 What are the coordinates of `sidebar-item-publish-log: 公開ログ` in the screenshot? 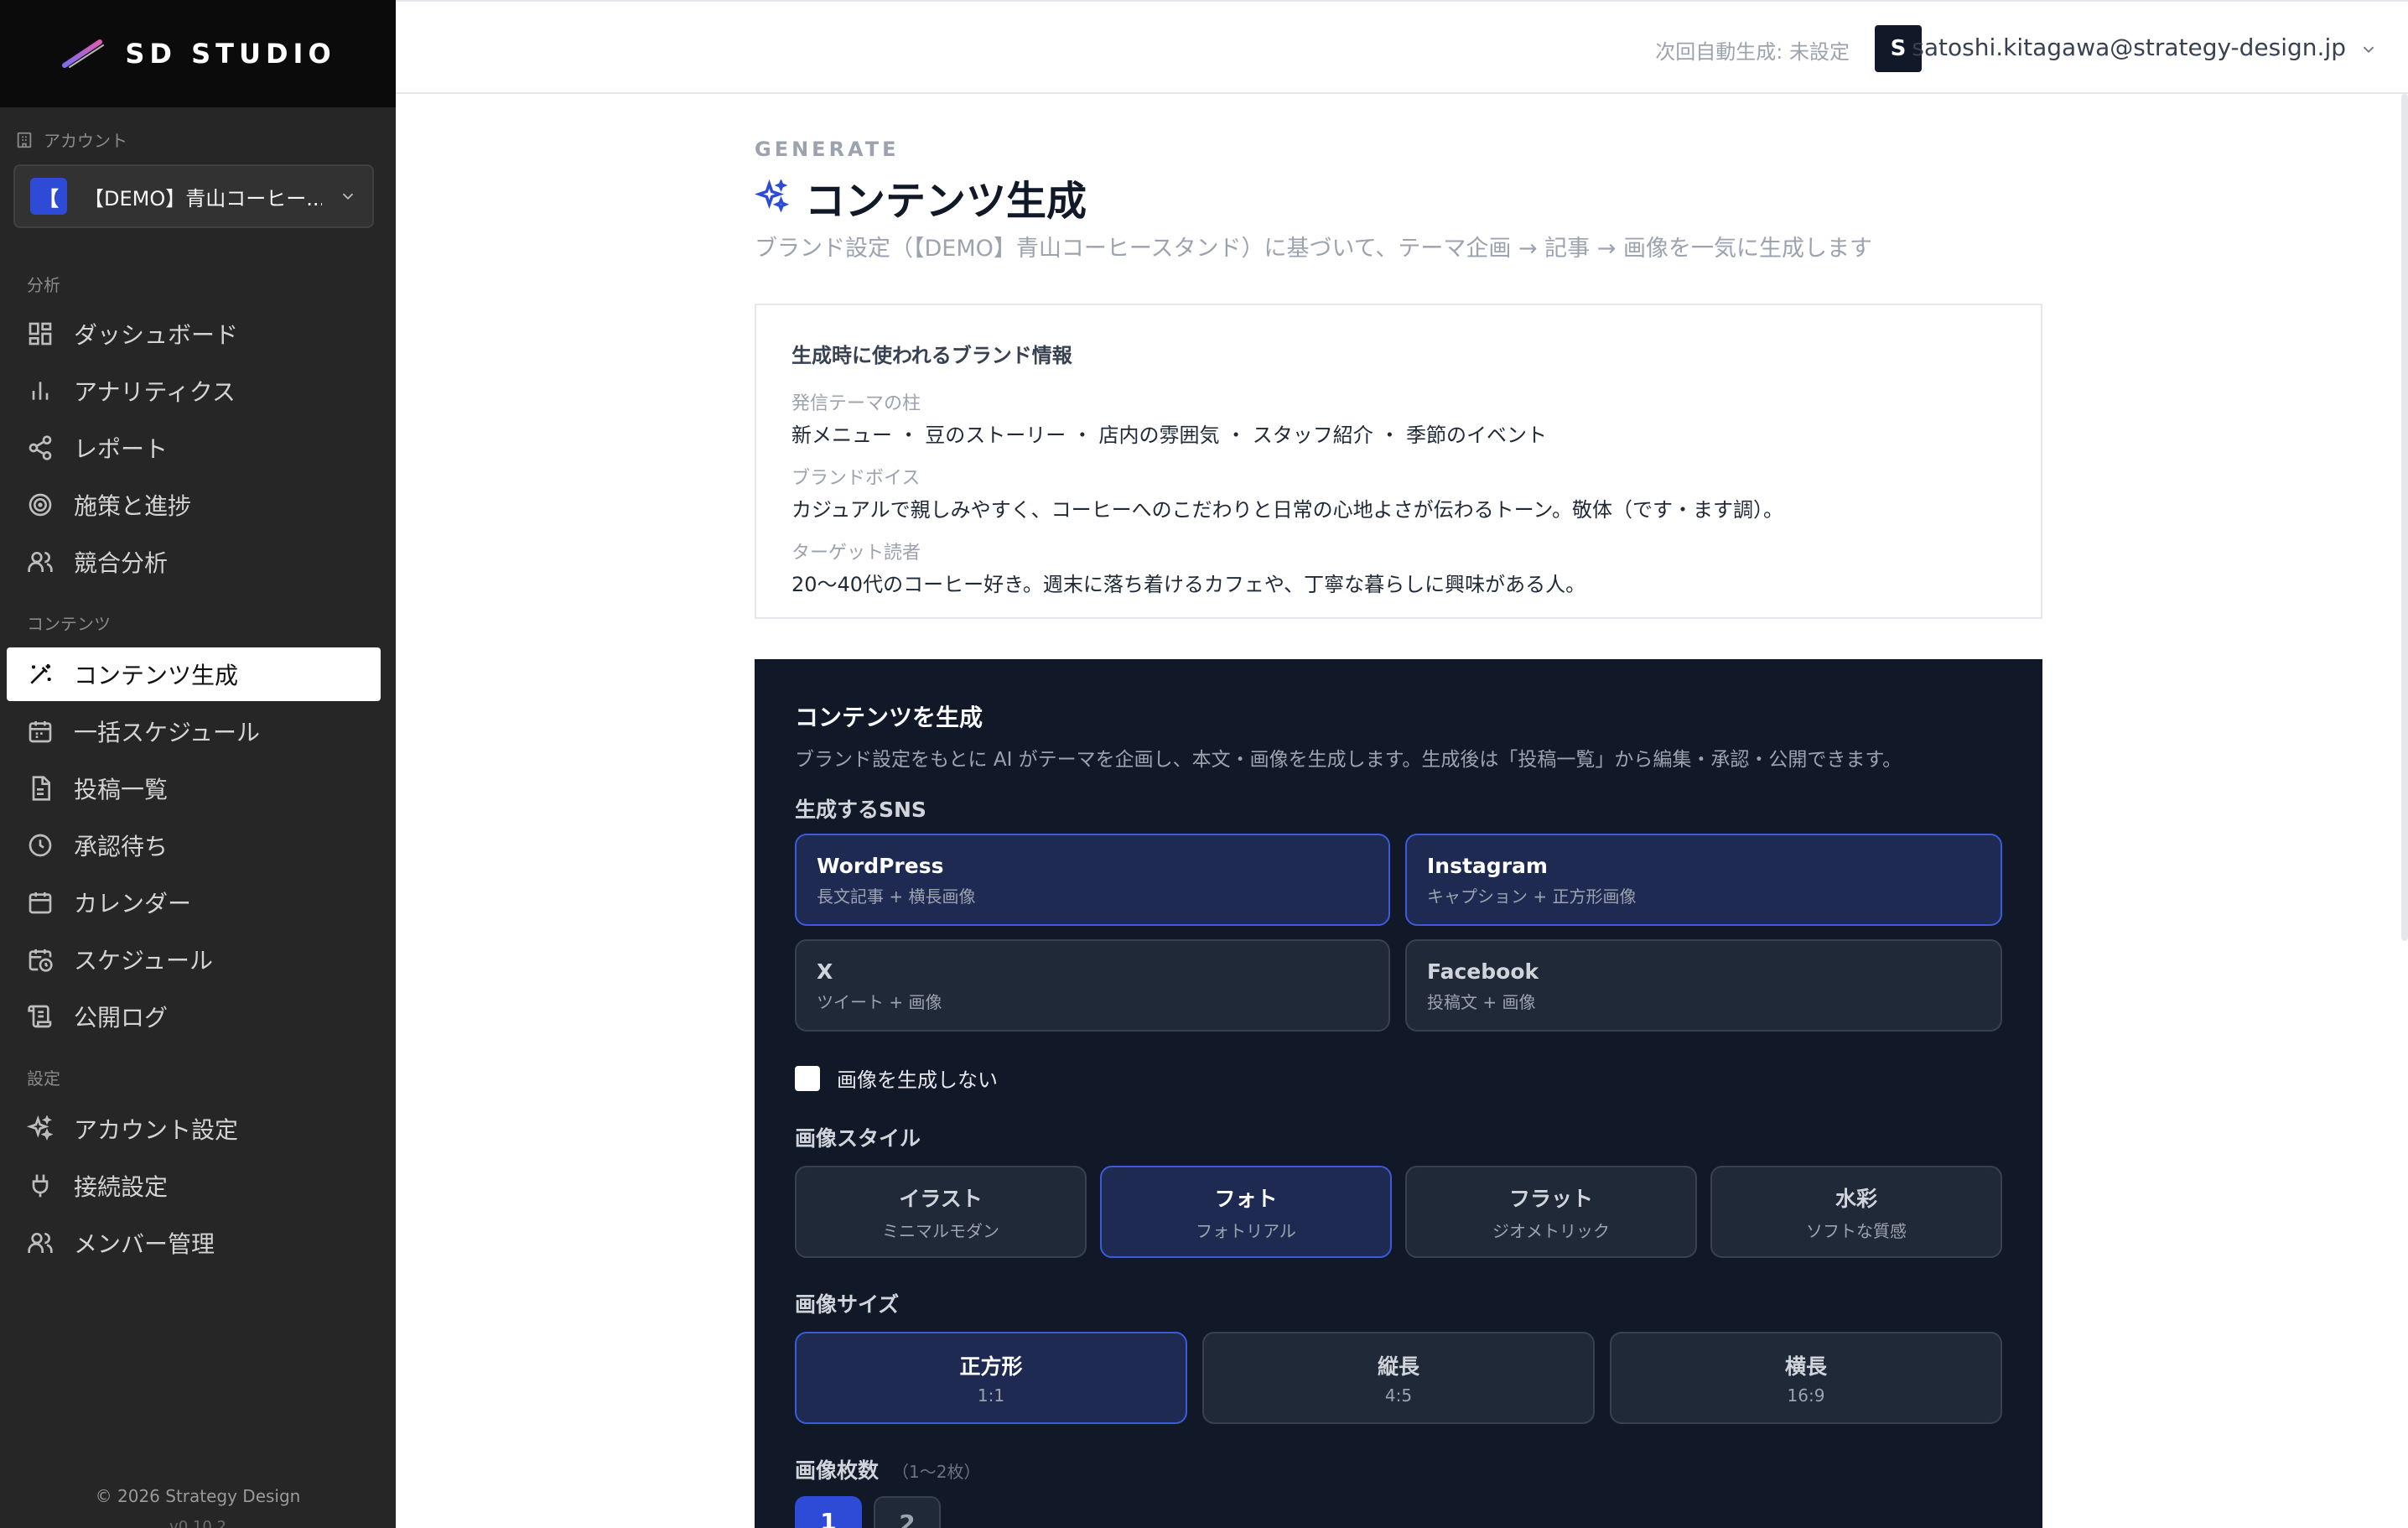 It's located at (194, 1017).